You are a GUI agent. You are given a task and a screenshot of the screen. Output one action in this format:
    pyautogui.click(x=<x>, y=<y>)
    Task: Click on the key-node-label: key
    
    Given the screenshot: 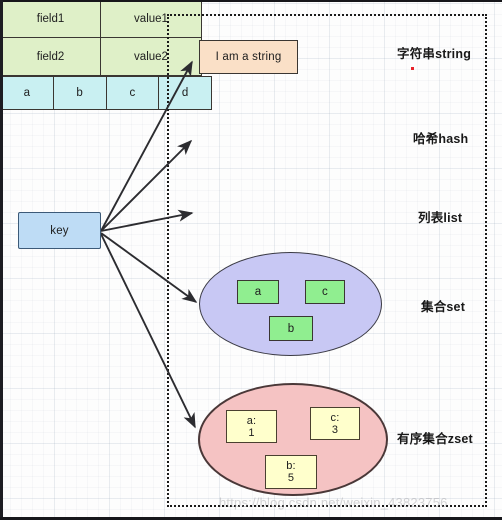 What is the action you would take?
    pyautogui.click(x=59, y=230)
    